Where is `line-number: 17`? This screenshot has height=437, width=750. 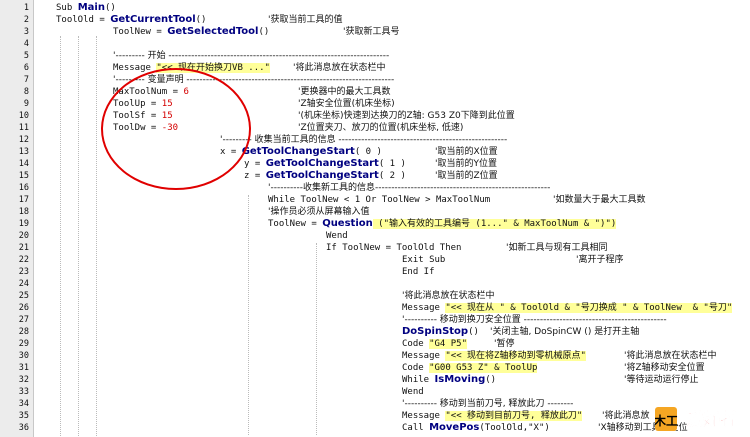 line-number: 17 is located at coordinates (23, 200).